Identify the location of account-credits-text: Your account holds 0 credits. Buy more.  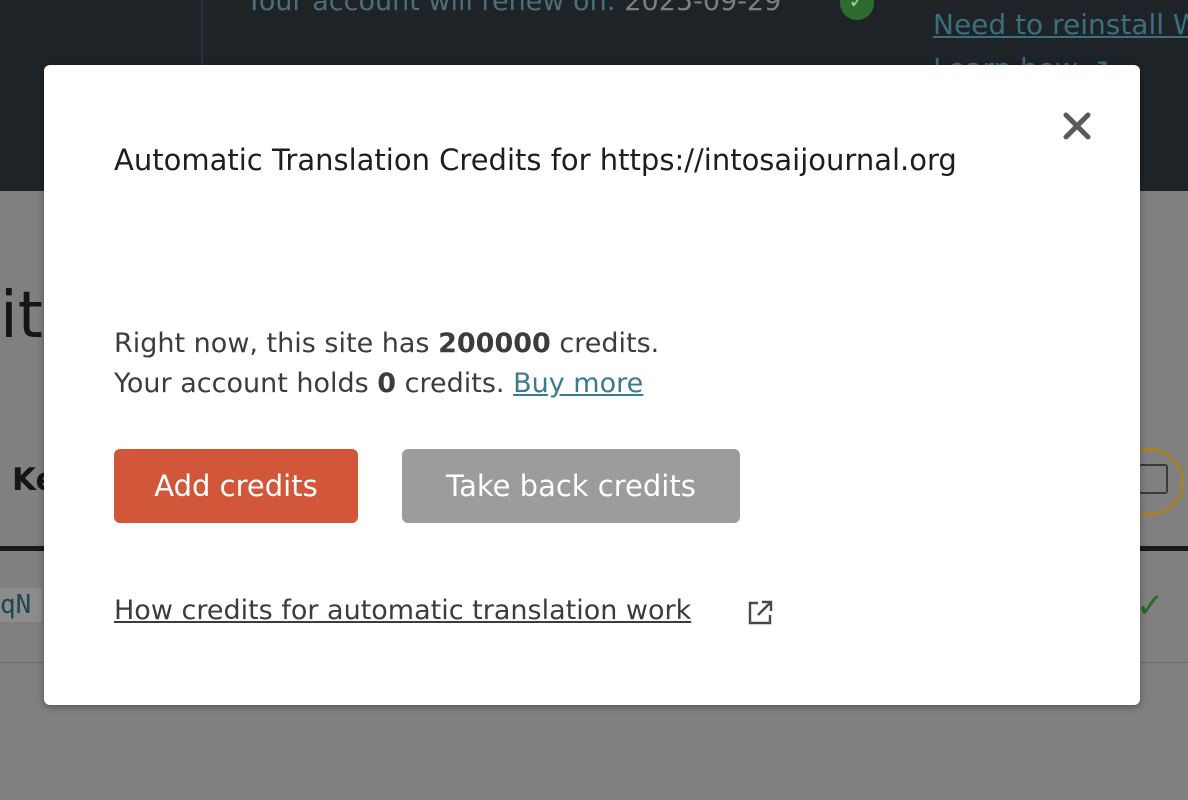
(378, 383).